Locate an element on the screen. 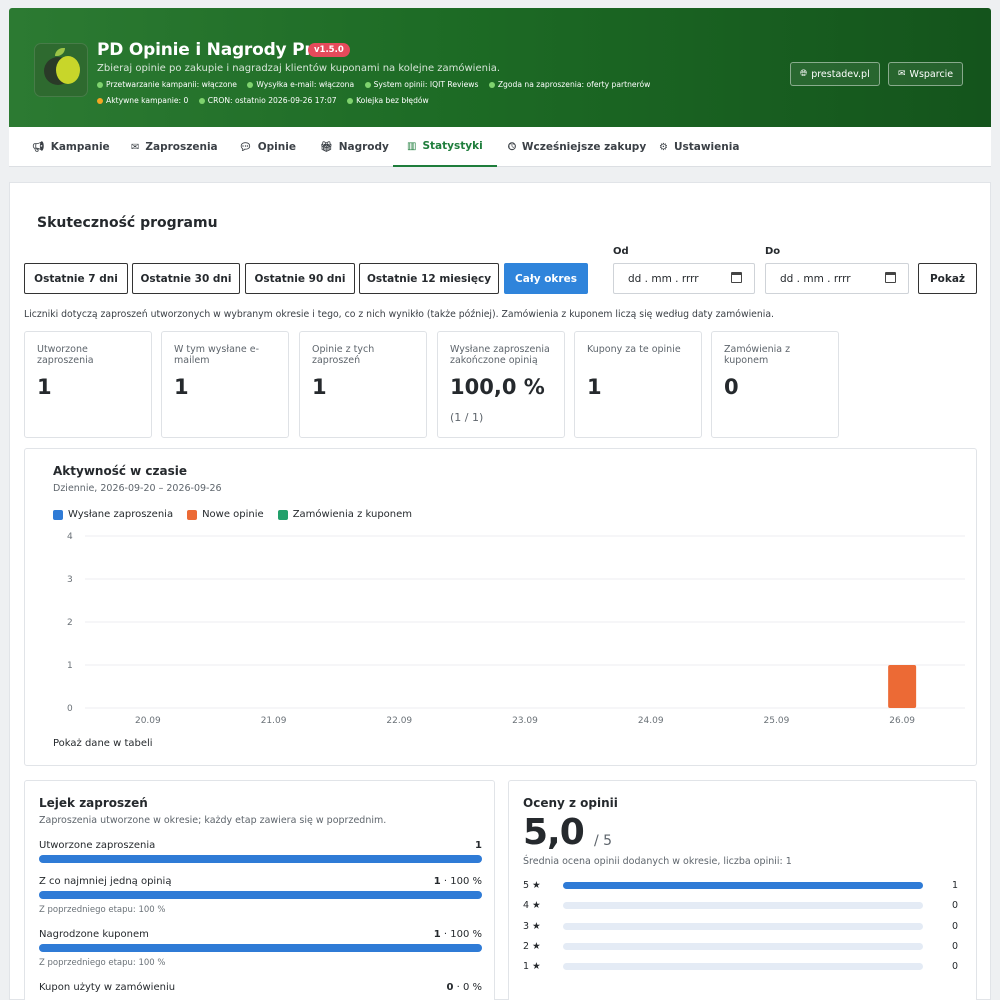 This screenshot has width=1000, height=1000. y-tick-label: 4 is located at coordinates (70, 537).